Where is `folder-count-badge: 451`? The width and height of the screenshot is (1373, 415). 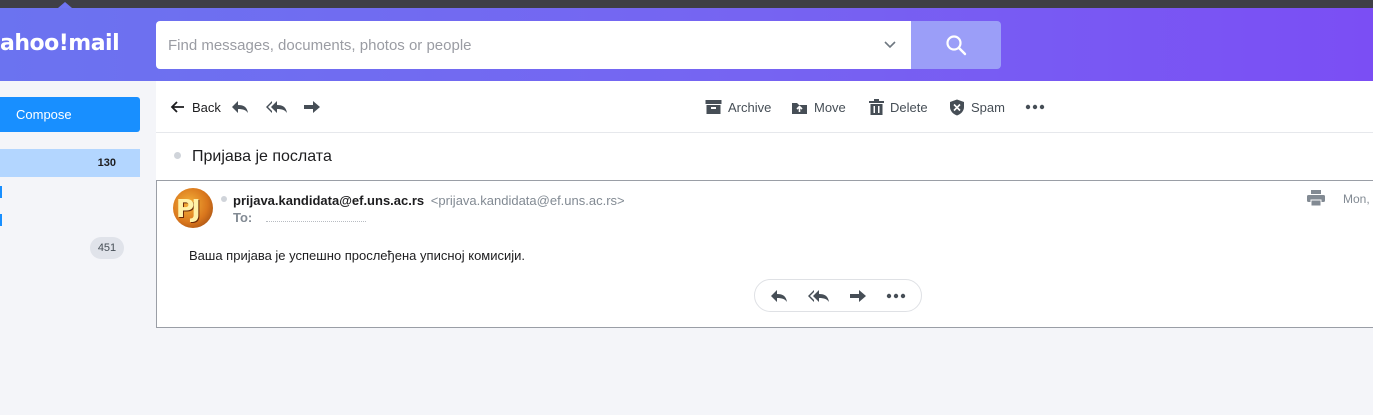
folder-count-badge: 451 is located at coordinates (107, 248).